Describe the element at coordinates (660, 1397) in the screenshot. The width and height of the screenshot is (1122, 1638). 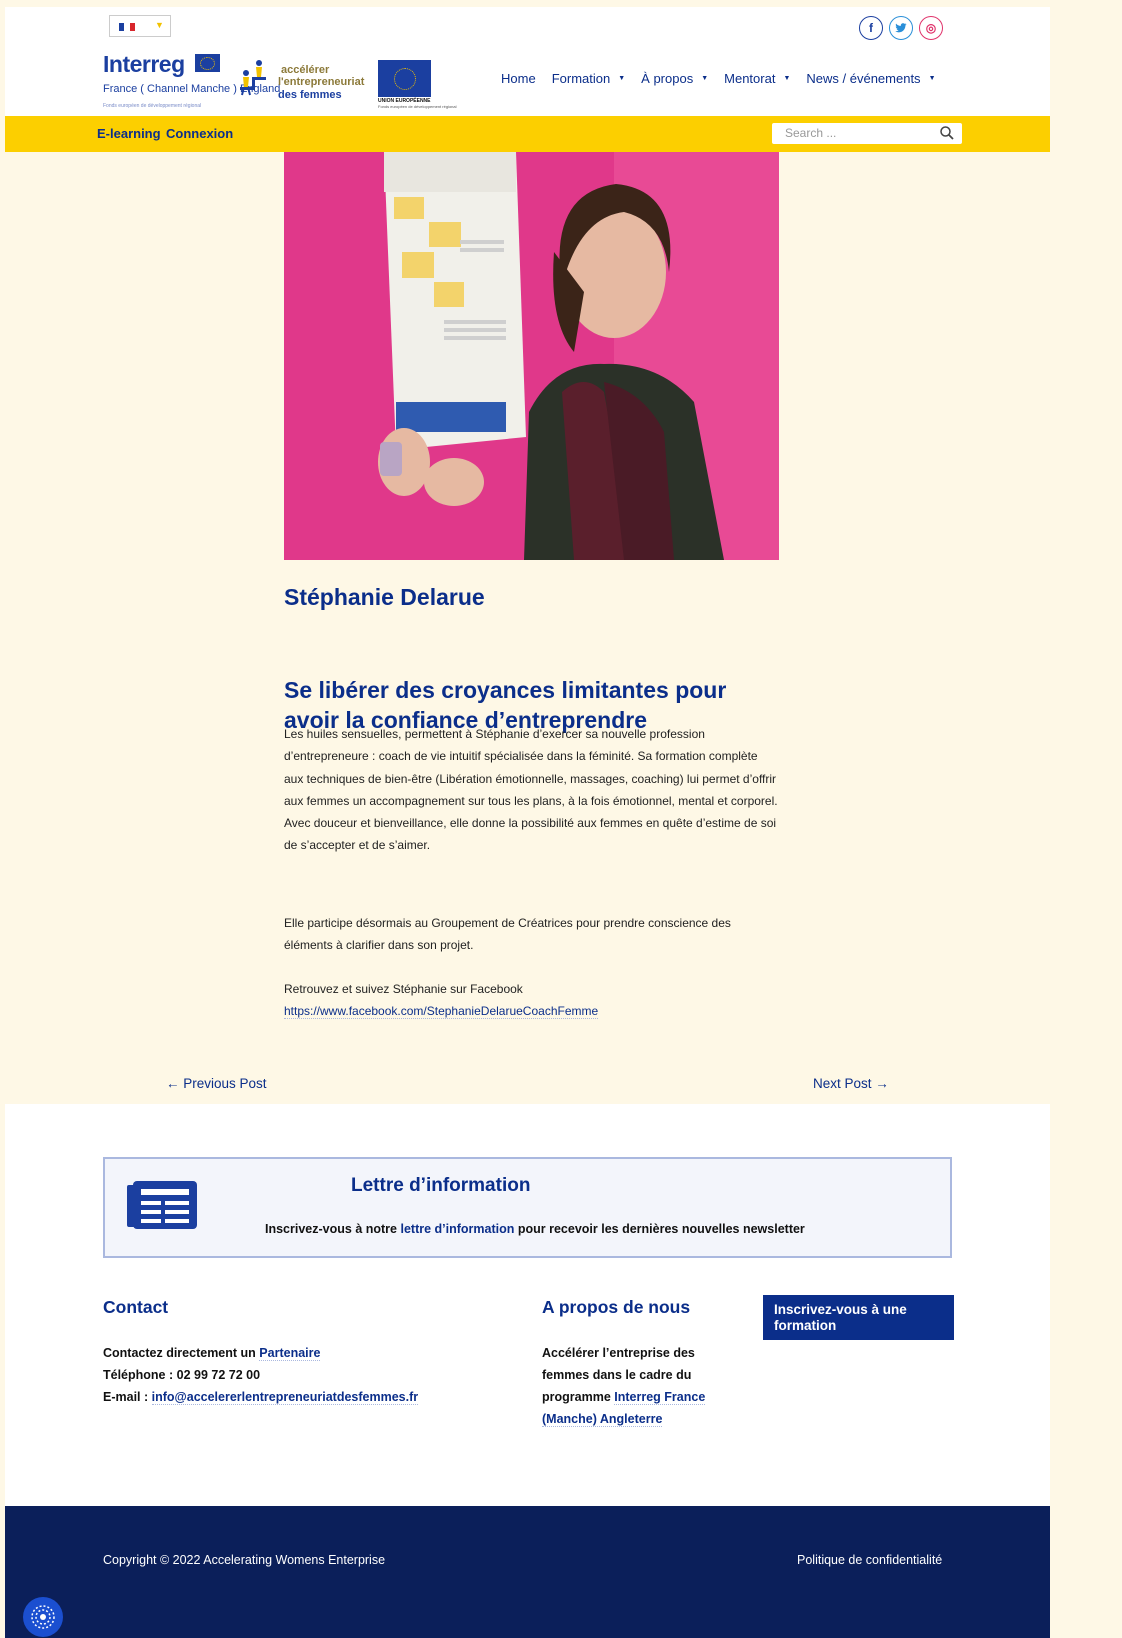
I see `interreg-program-link: Interreg France` at that location.